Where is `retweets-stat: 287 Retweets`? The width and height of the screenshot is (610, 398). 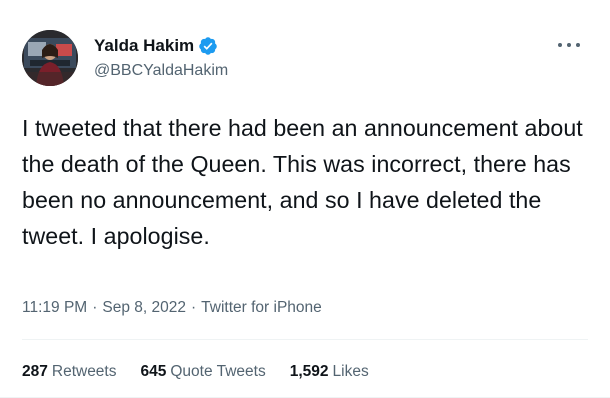
retweets-stat: 287 Retweets is located at coordinates (69, 372).